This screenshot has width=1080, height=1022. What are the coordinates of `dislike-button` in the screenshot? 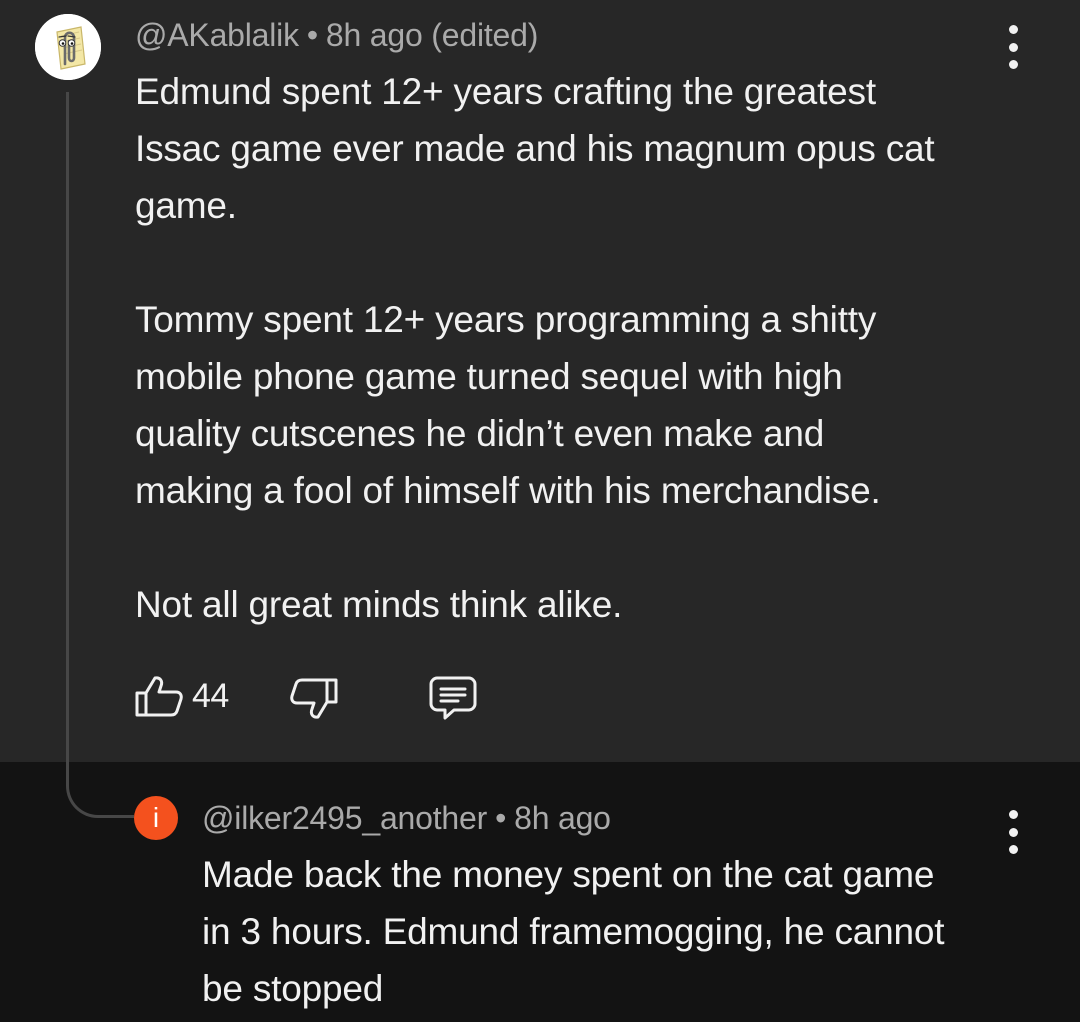 It's located at (314, 699).